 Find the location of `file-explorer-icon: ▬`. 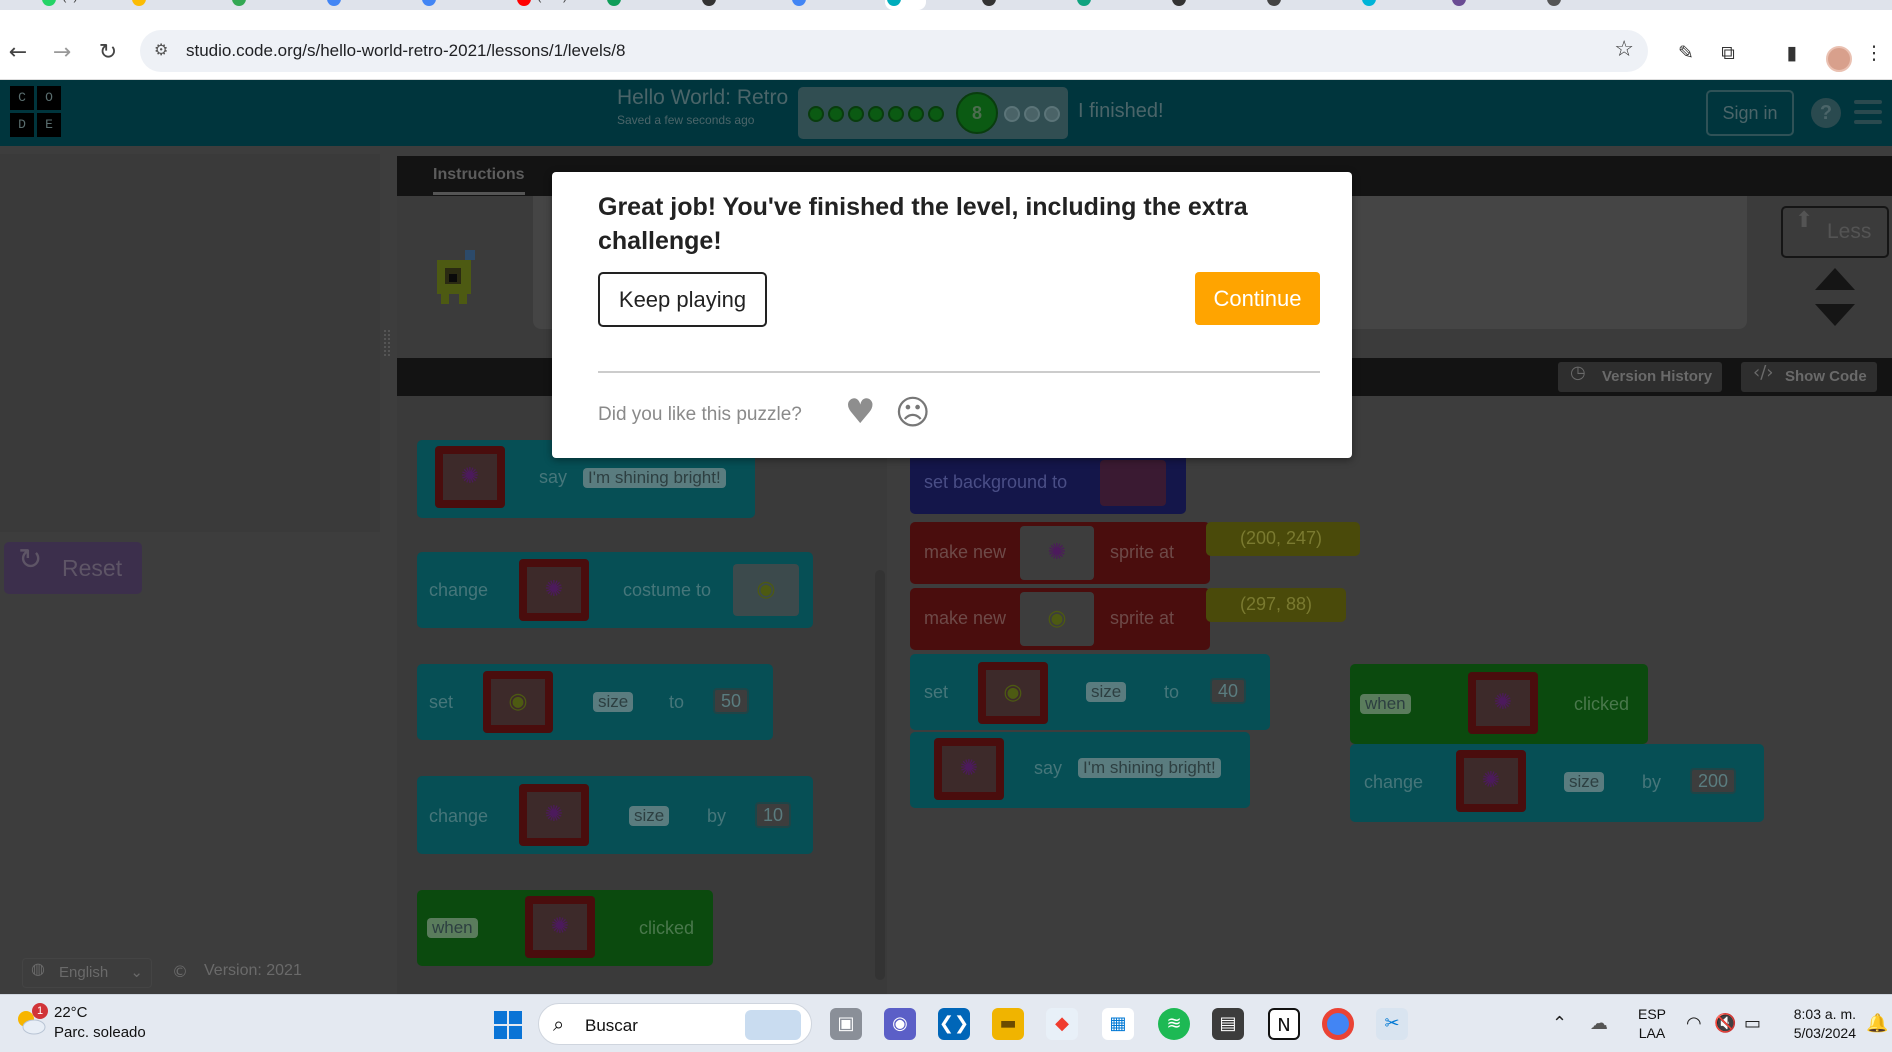

file-explorer-icon: ▬ is located at coordinates (1008, 1024).